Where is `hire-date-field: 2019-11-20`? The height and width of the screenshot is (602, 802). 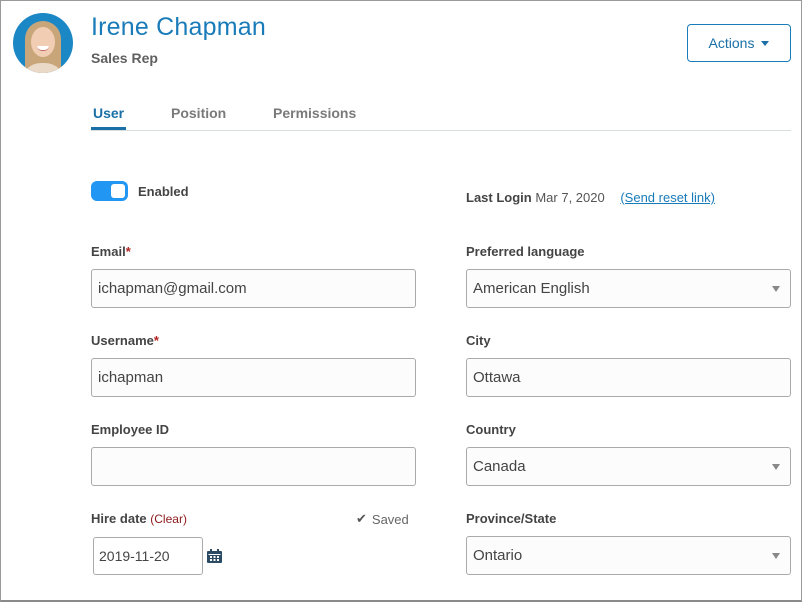
hire-date-field: 2019-11-20 is located at coordinates (148, 556).